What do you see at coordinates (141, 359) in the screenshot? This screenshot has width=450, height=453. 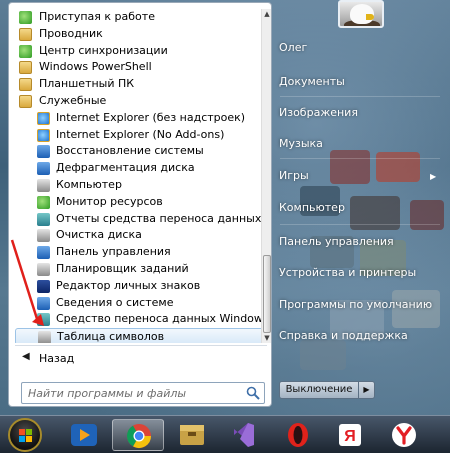 I see `back-button: ◀ Назад` at bounding box center [141, 359].